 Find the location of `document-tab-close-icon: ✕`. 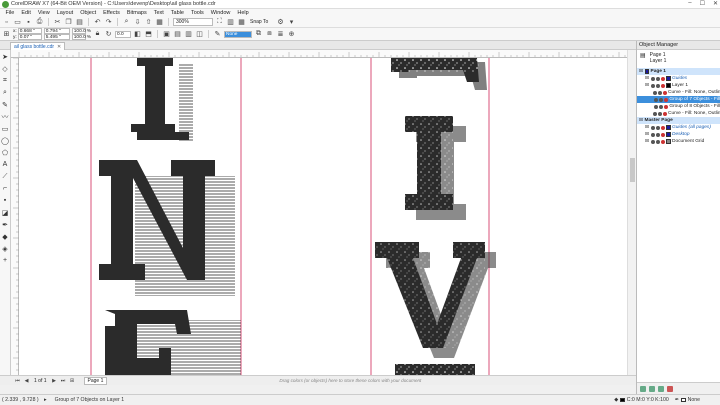

document-tab-close-icon: ✕ is located at coordinates (59, 47).